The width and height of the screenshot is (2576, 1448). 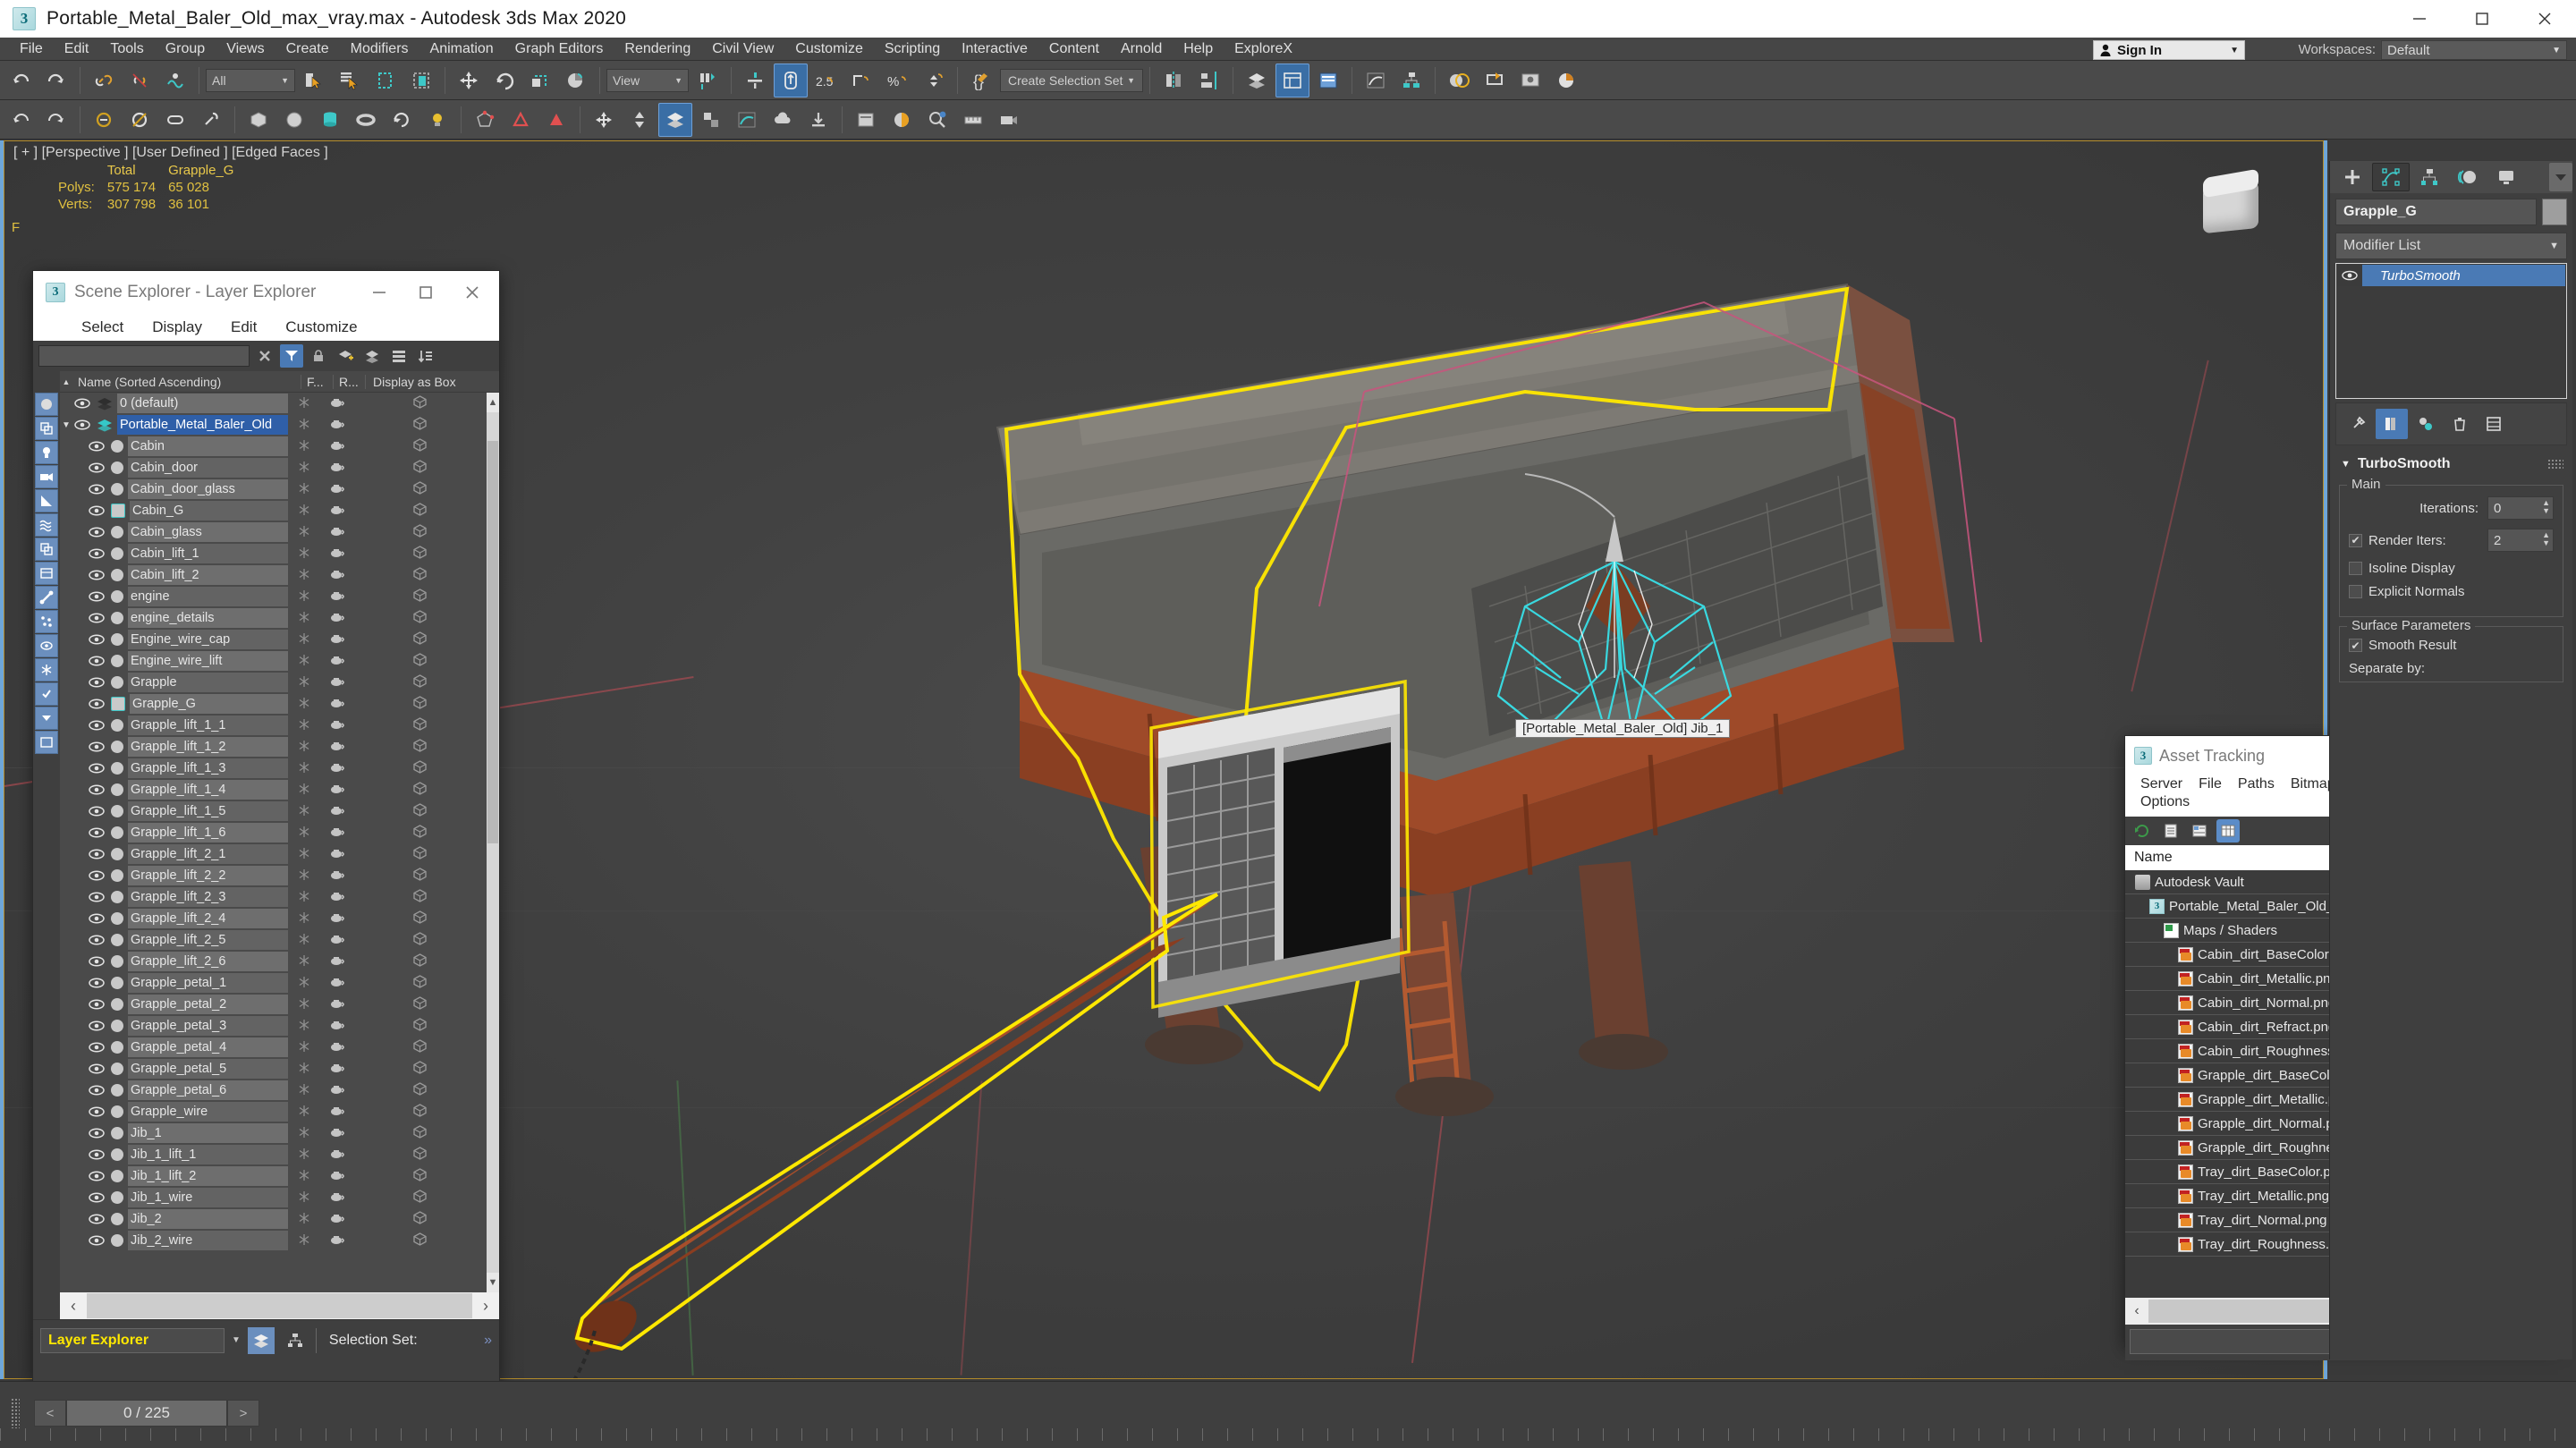 I want to click on hscroll-track, so click(x=279, y=1305).